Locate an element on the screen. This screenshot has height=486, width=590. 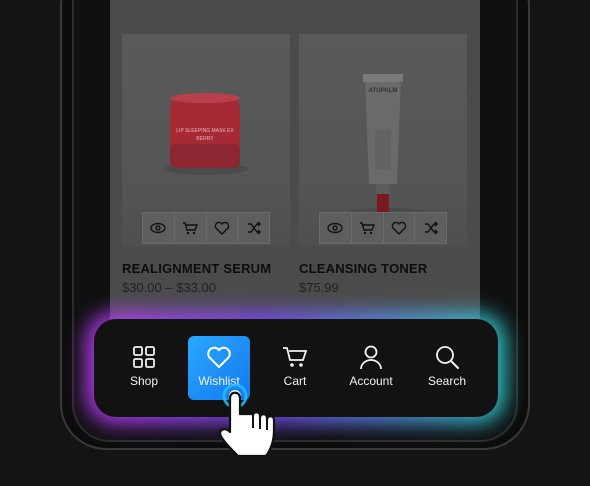
user-icon is located at coordinates (371, 357).